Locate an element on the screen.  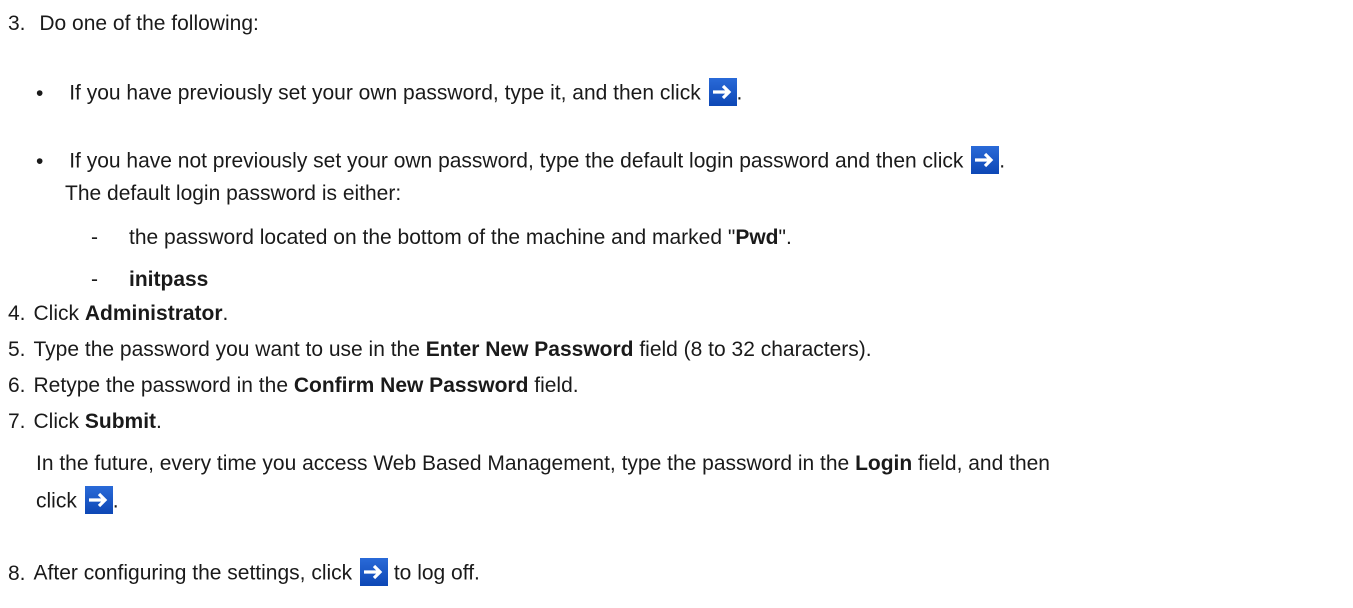
step-bold: Enter New Password is located at coordinates (529, 349).